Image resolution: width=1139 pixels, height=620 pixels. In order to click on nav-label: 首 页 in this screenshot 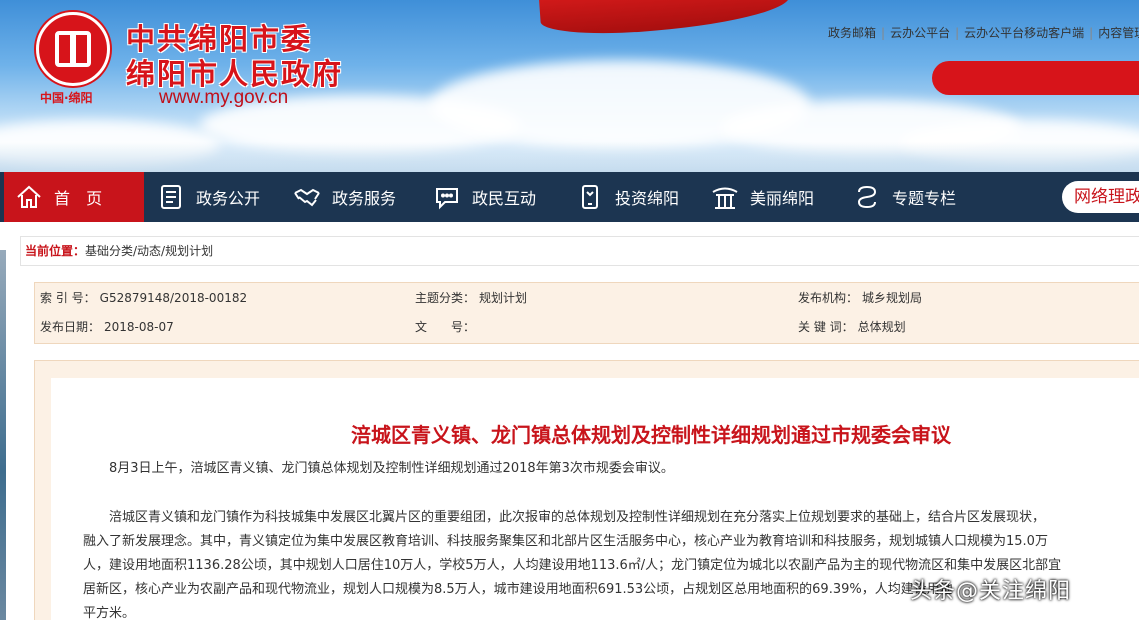, I will do `click(79, 198)`.